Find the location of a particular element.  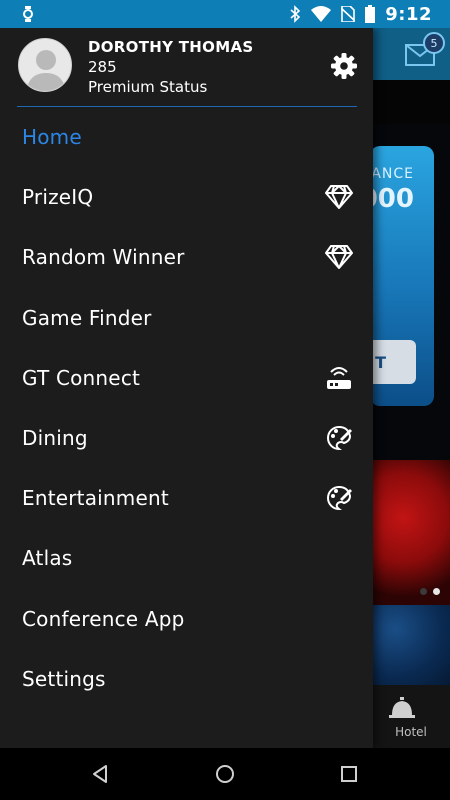

menu-item-label: Atlas is located at coordinates (47, 558).